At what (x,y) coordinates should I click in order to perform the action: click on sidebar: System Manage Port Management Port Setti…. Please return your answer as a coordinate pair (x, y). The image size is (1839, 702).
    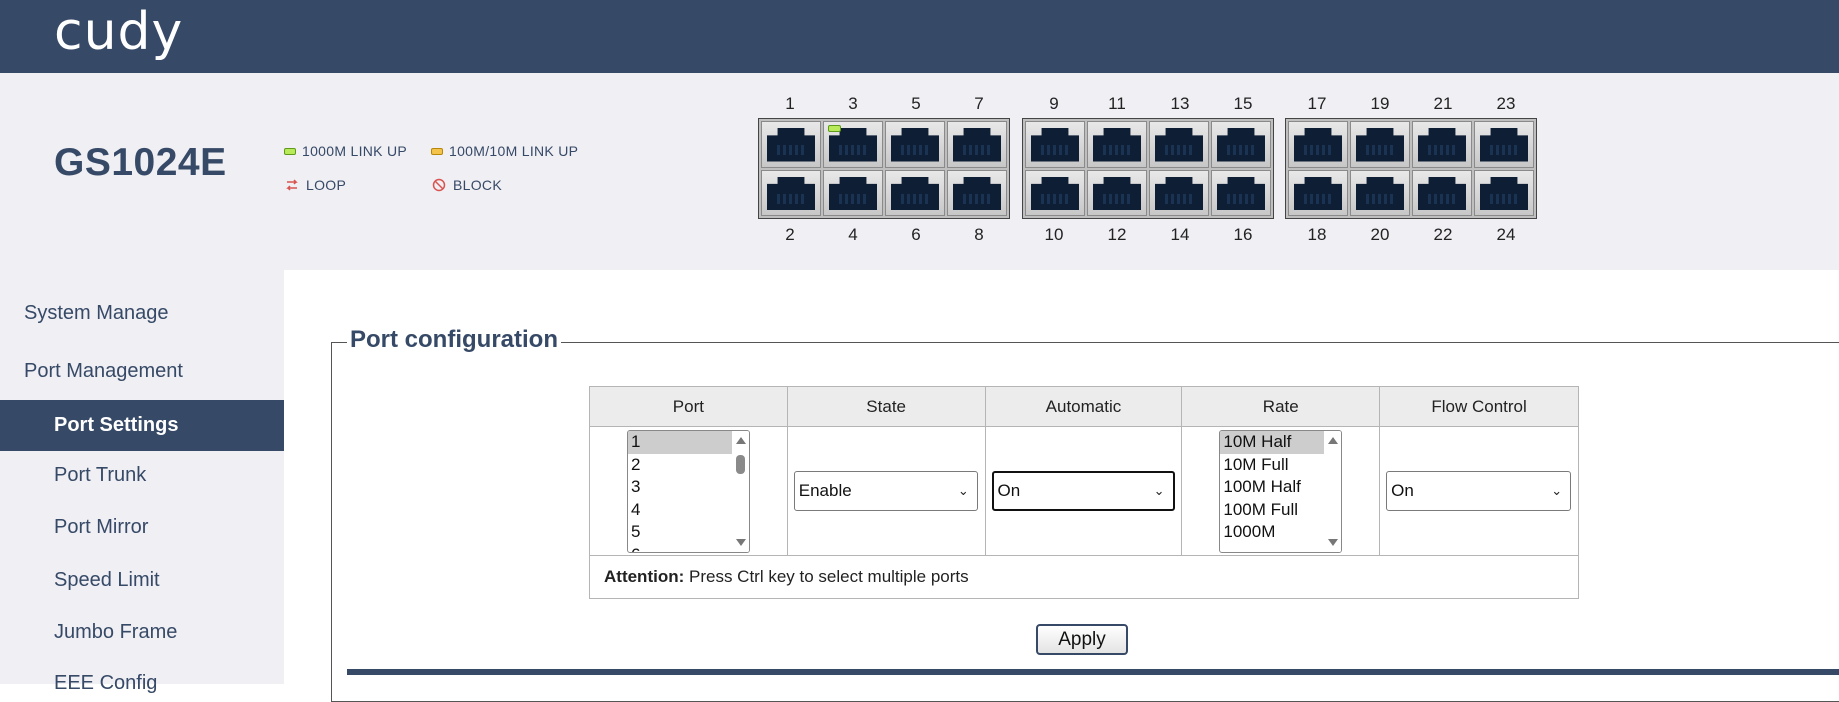
    Looking at the image, I should click on (142, 482).